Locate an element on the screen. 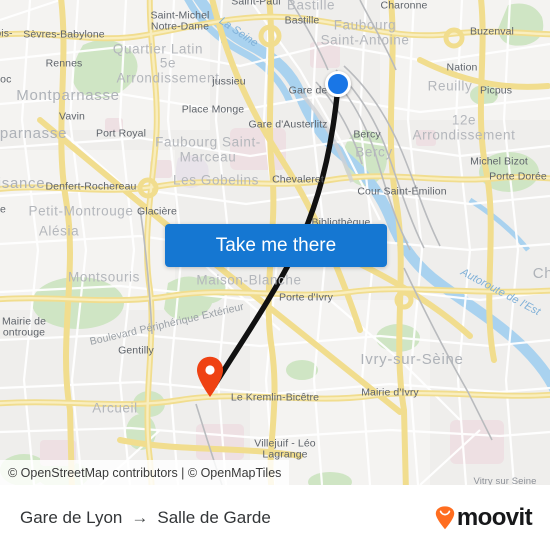  origin-marker-gare-de-lyon is located at coordinates (338, 84).